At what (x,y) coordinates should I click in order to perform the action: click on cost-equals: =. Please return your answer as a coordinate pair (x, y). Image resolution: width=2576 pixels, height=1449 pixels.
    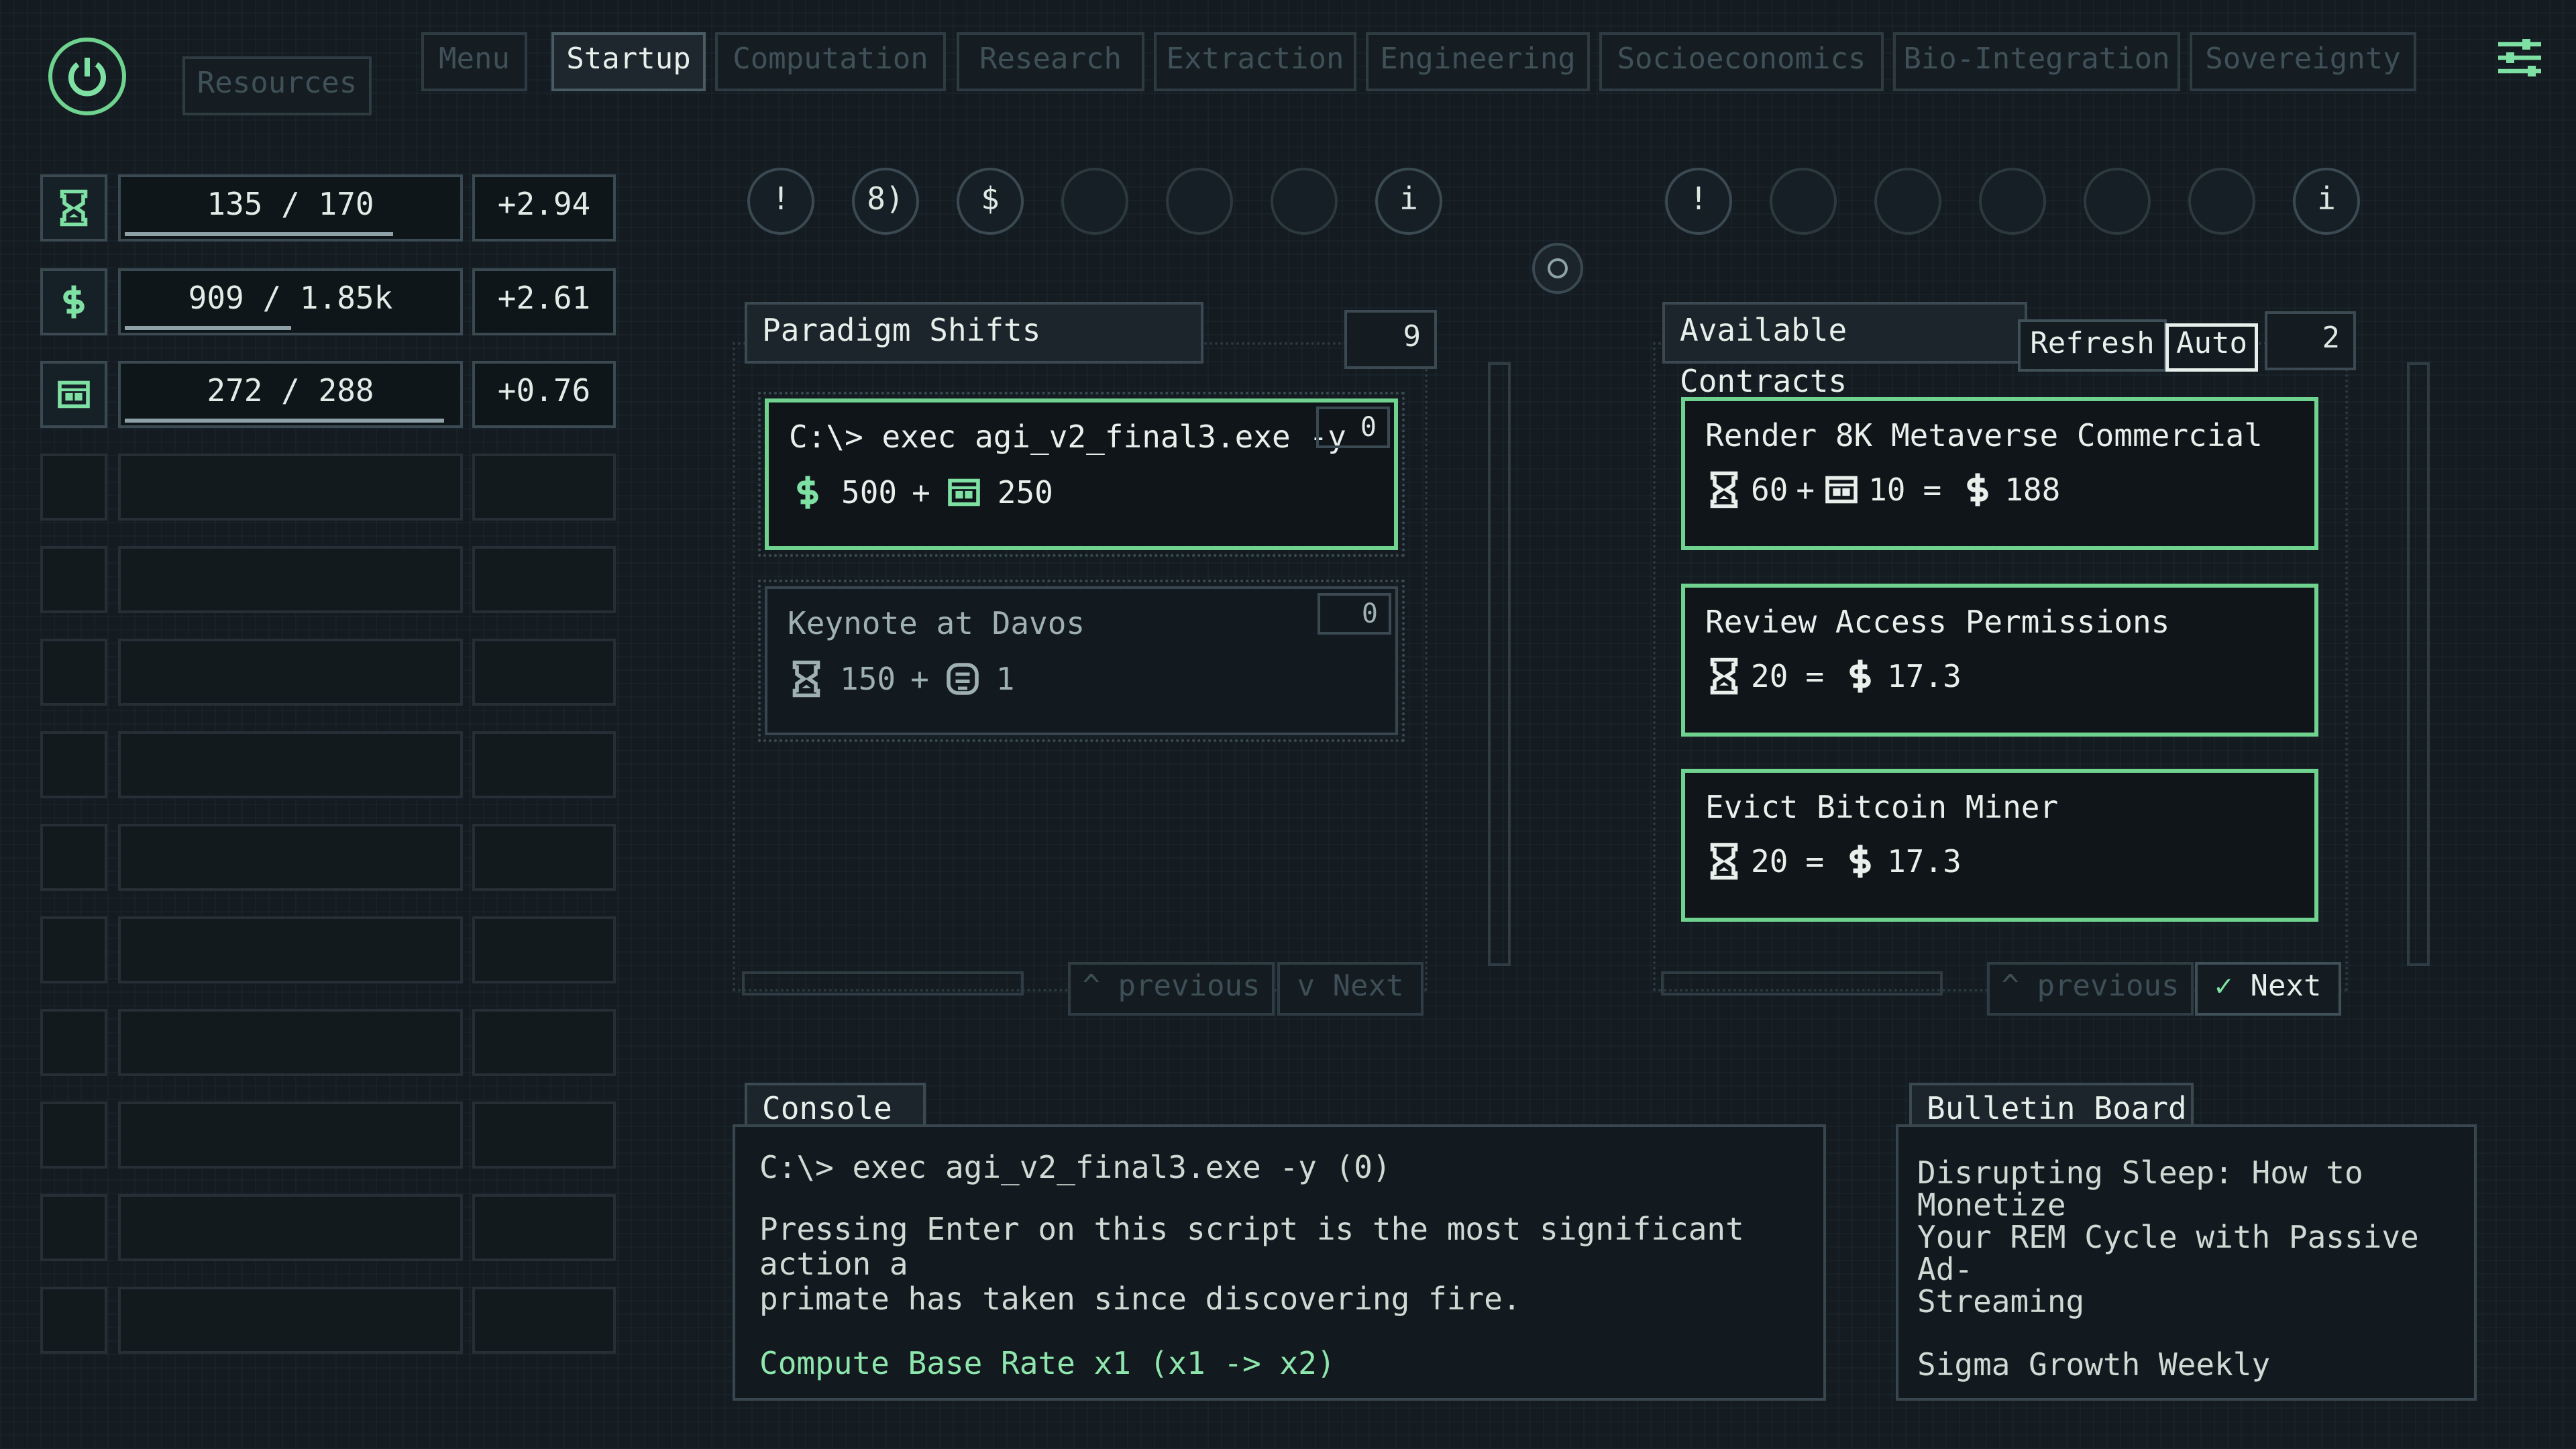
    Looking at the image, I should click on (1815, 861).